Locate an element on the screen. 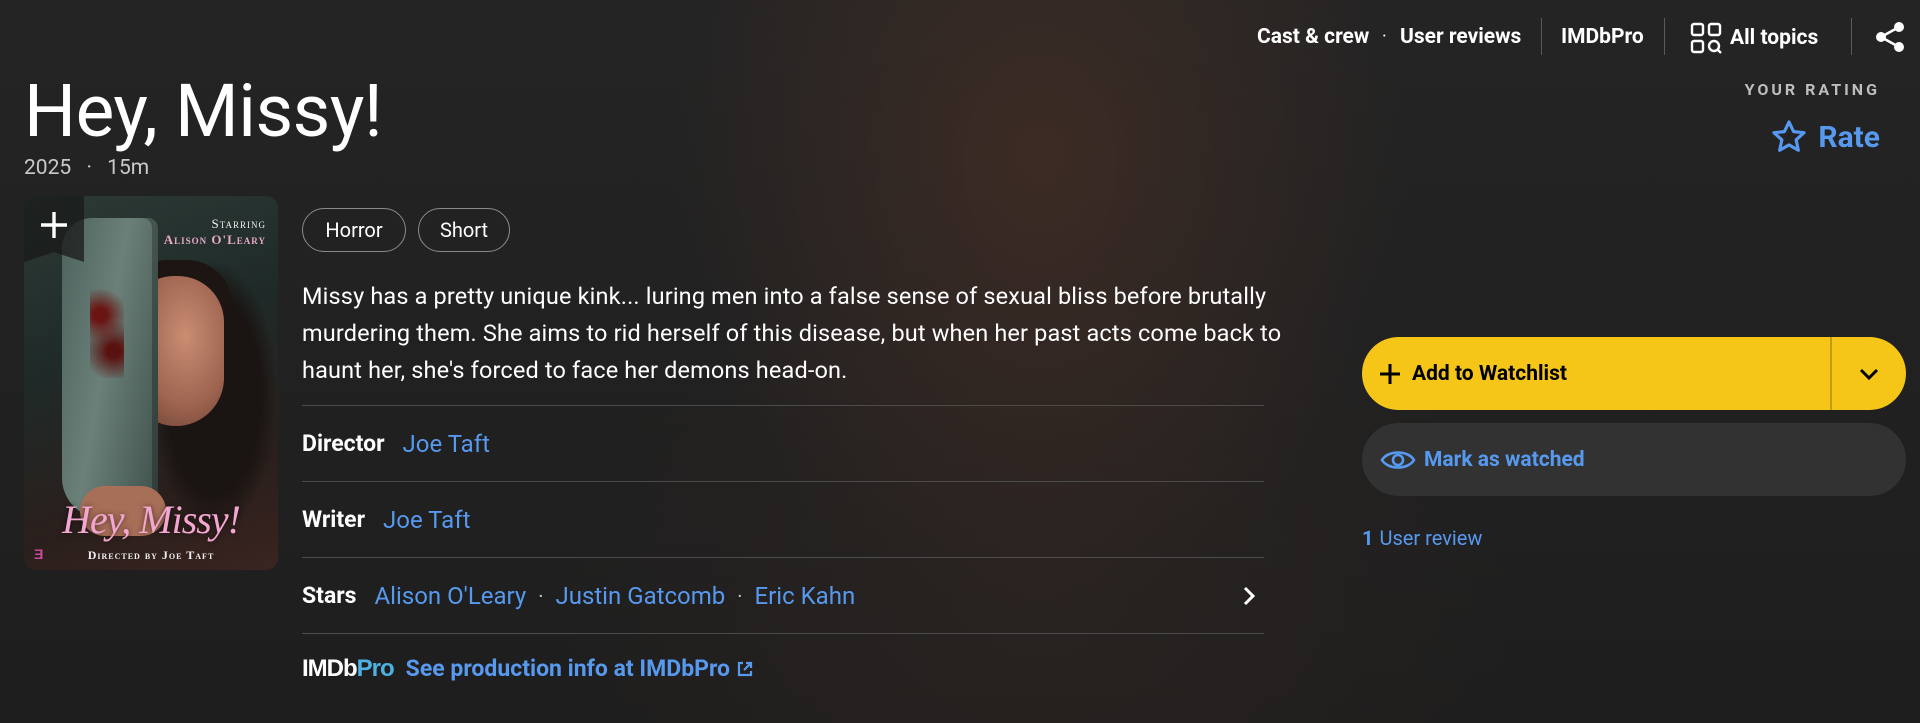 Image resolution: width=1920 pixels, height=723 pixels. credit-link: Eric Kahn is located at coordinates (804, 596).